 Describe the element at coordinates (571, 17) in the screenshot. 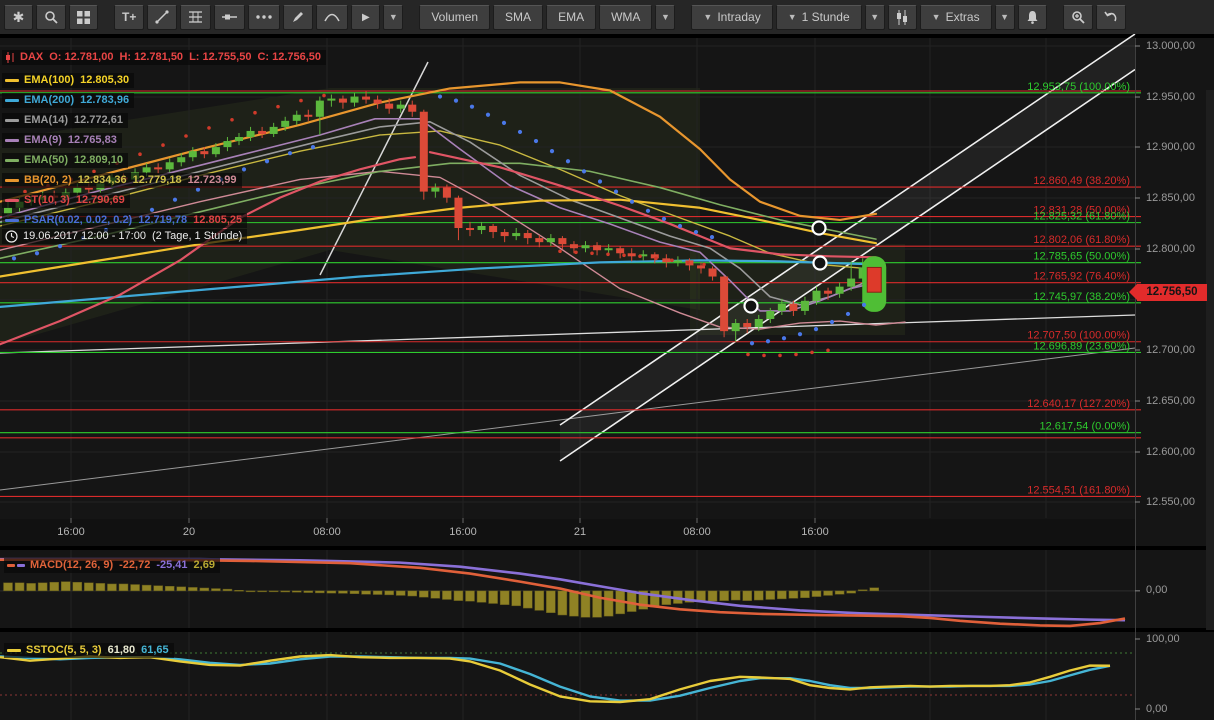

I see `ema-button: EMA` at that location.